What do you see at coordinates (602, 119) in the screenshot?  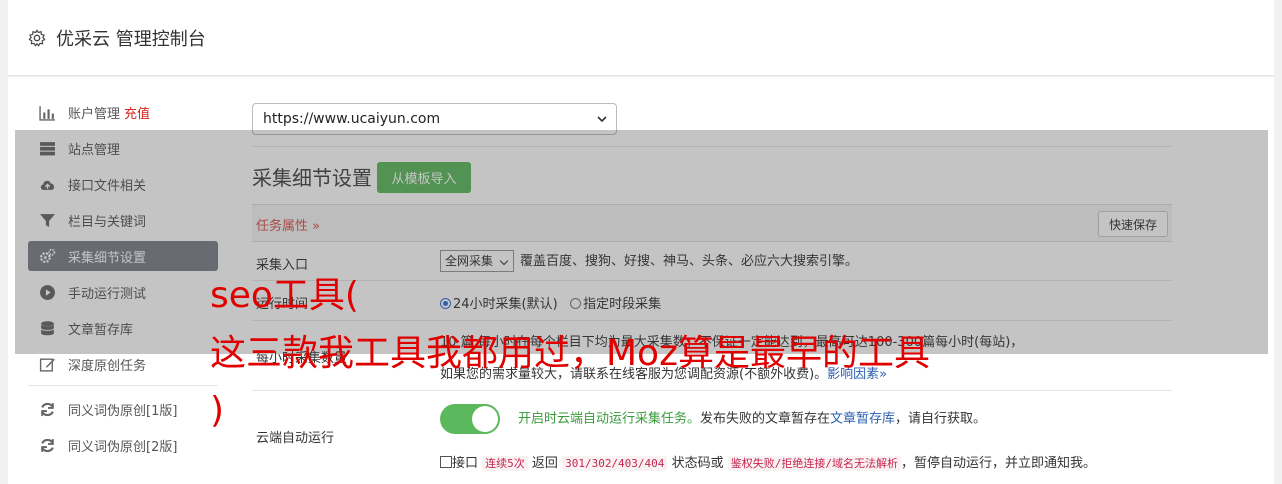 I see `chevron-down-icon` at bounding box center [602, 119].